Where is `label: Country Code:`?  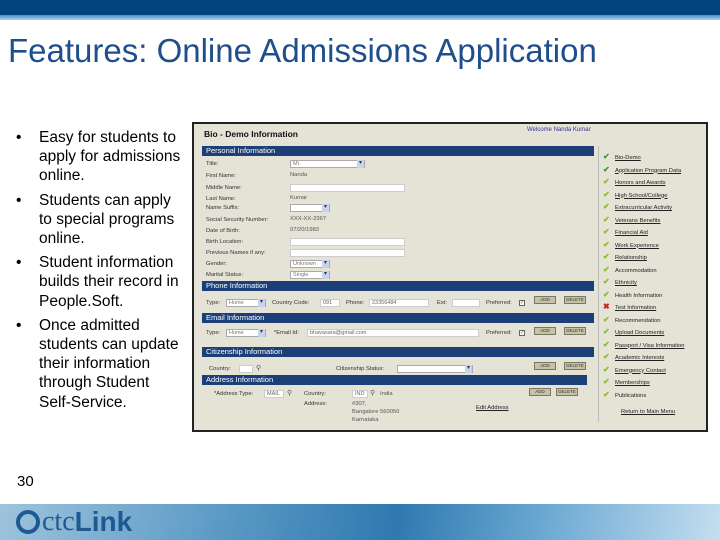 label: Country Code: is located at coordinates (291, 303).